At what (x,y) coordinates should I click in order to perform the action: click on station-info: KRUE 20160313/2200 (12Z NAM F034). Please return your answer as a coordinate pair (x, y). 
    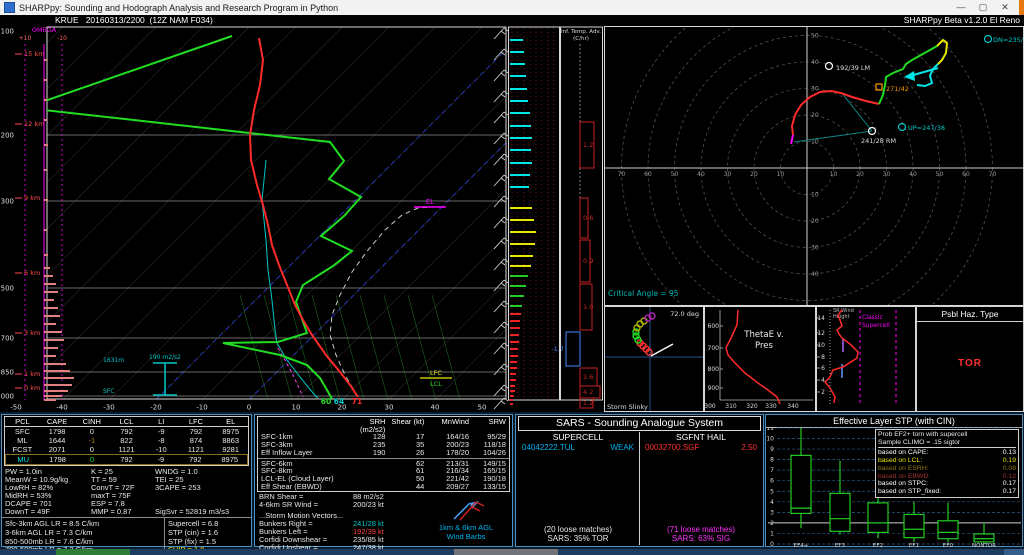
    Looking at the image, I should click on (134, 20).